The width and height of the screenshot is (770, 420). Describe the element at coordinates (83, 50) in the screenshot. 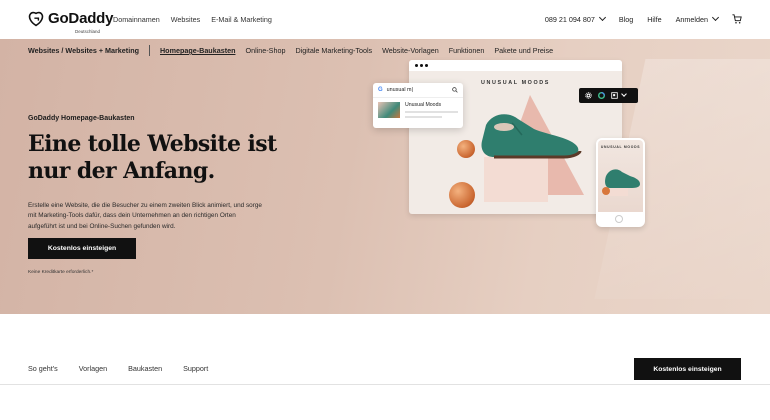

I see `breadcrumb: Websites / Websites + Marketing` at that location.